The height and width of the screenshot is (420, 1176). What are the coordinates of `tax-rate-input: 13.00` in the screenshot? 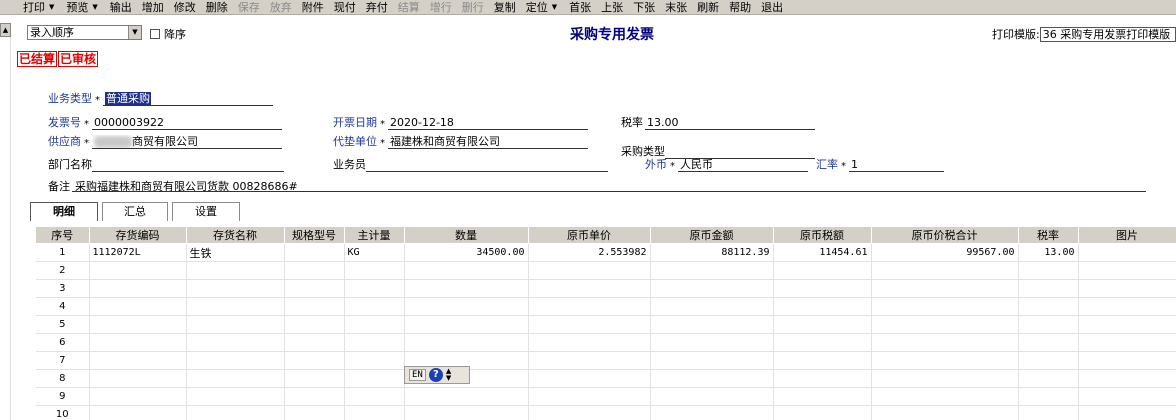 It's located at (730, 123).